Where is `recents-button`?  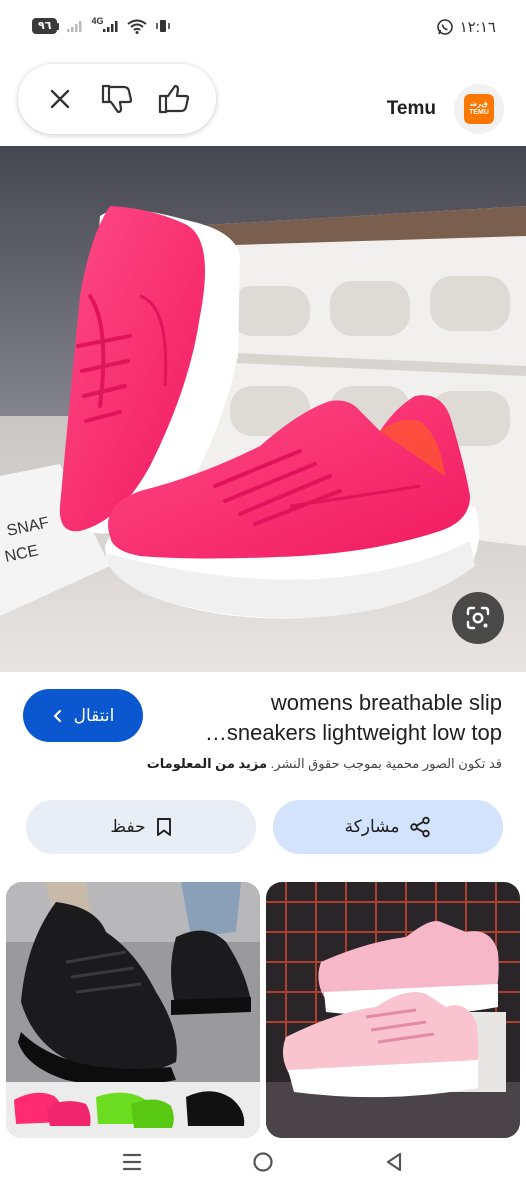 recents-button is located at coordinates (132, 1162).